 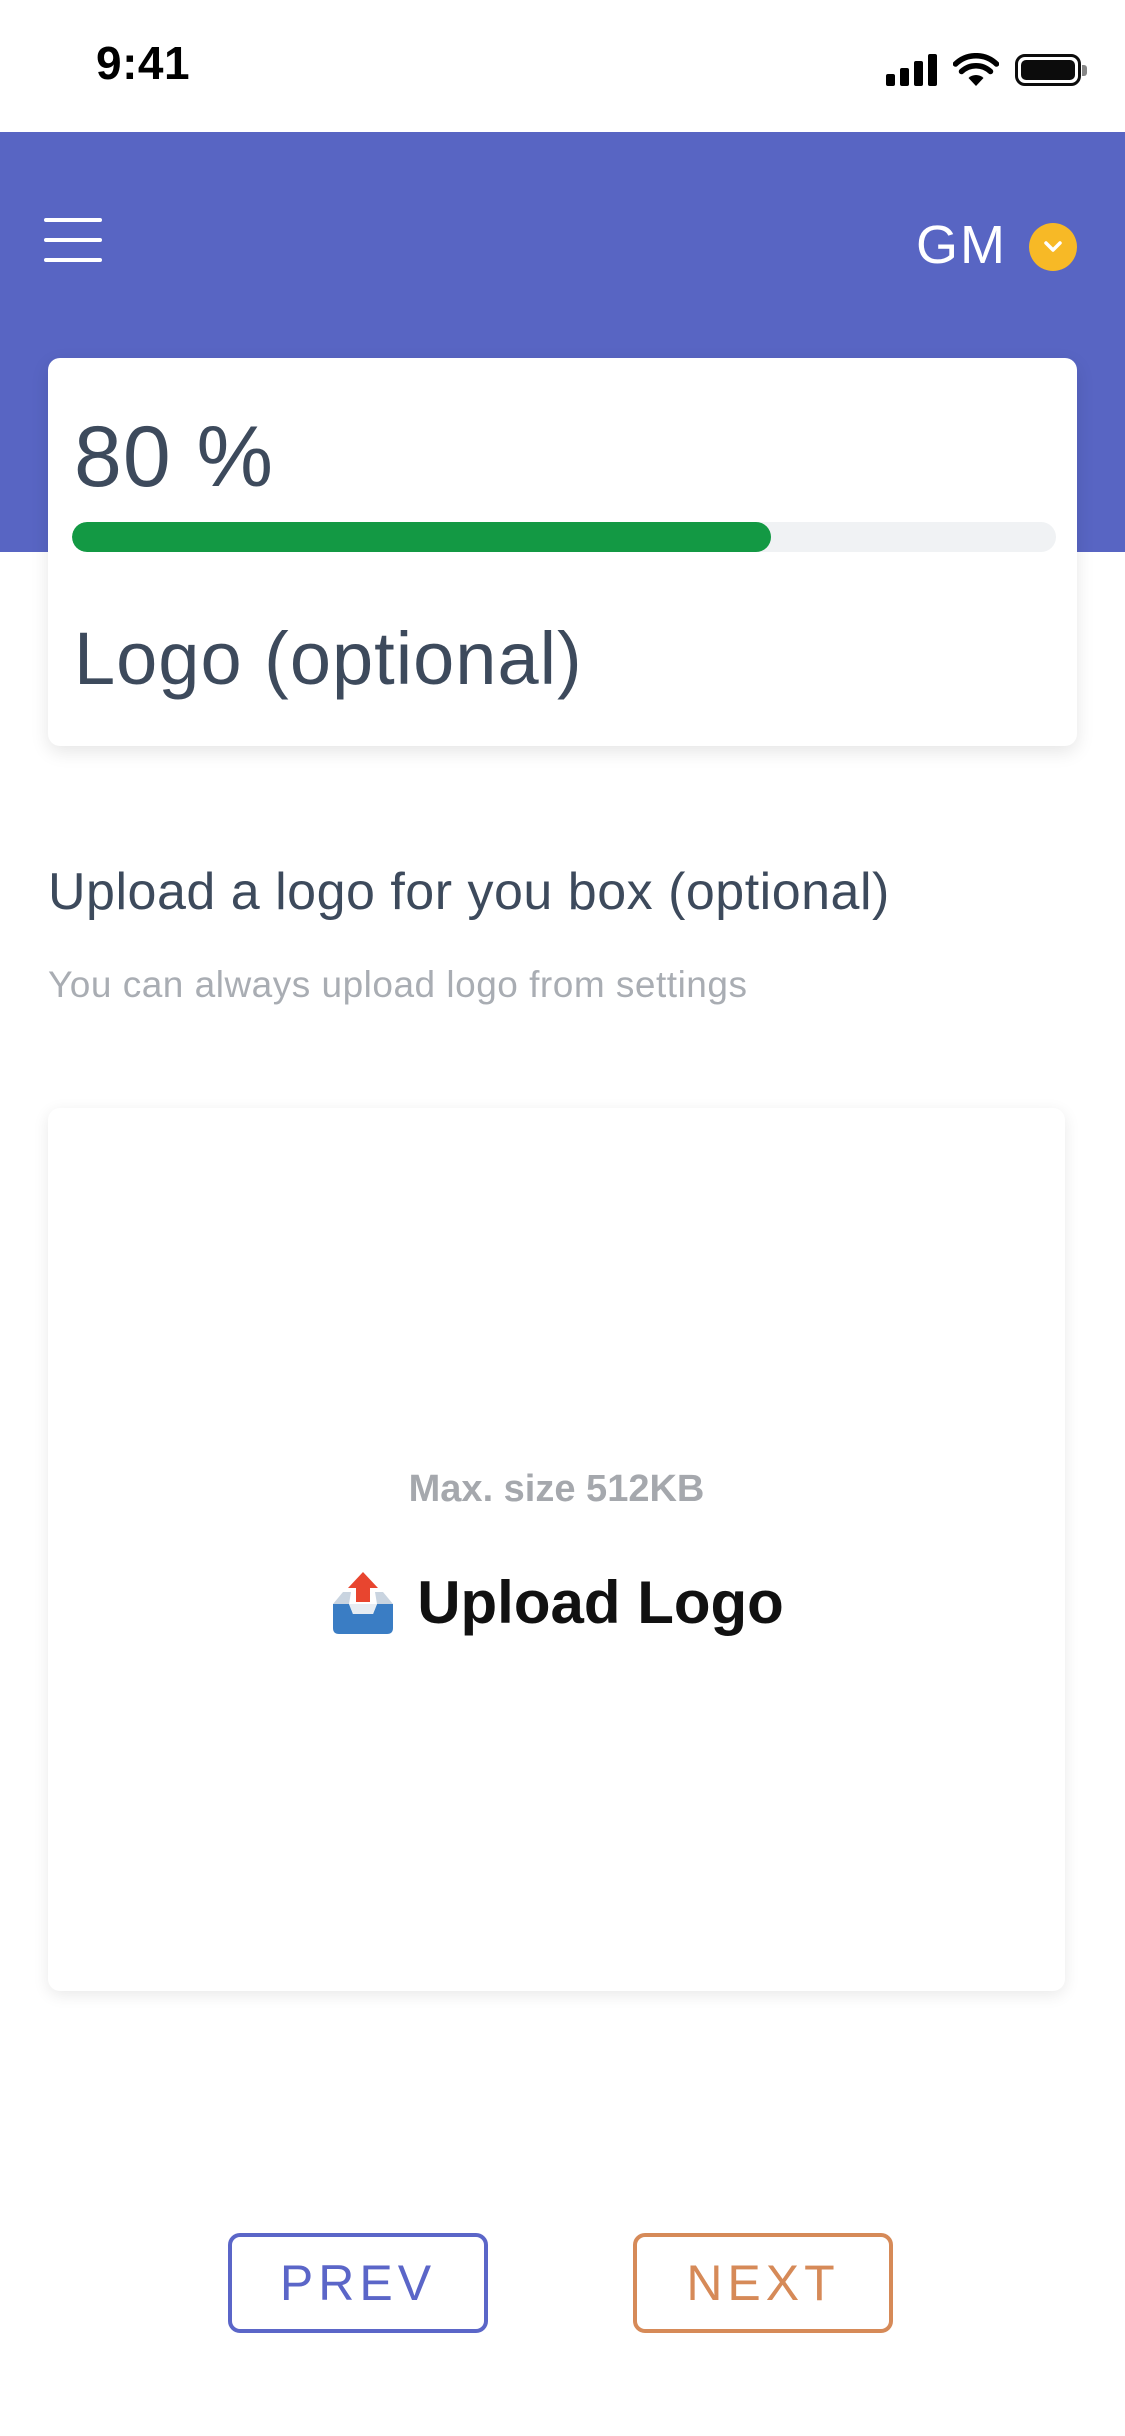 I want to click on chevron-down-icon, so click(x=1053, y=247).